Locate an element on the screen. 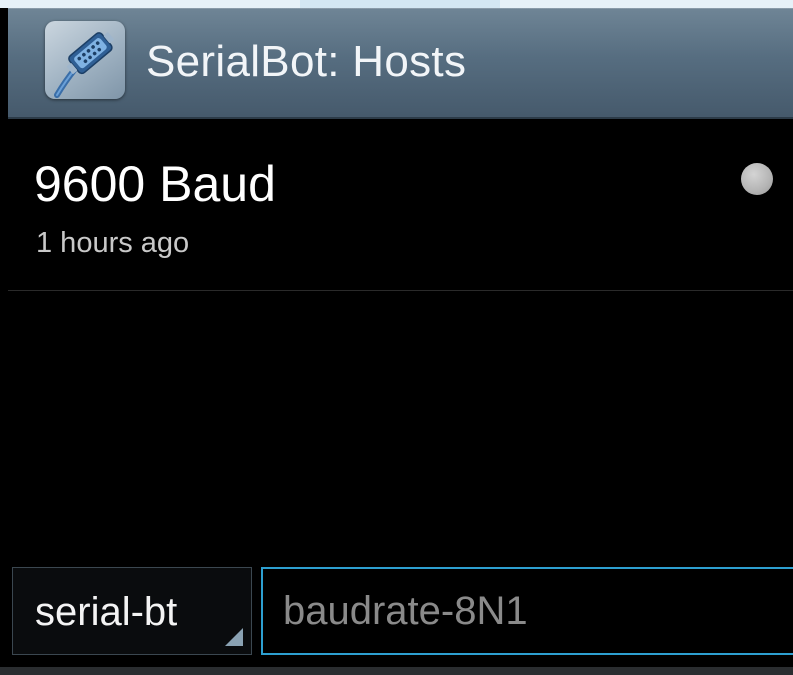 Image resolution: width=793 pixels, height=675 pixels. connection-status-icon is located at coordinates (757, 179).